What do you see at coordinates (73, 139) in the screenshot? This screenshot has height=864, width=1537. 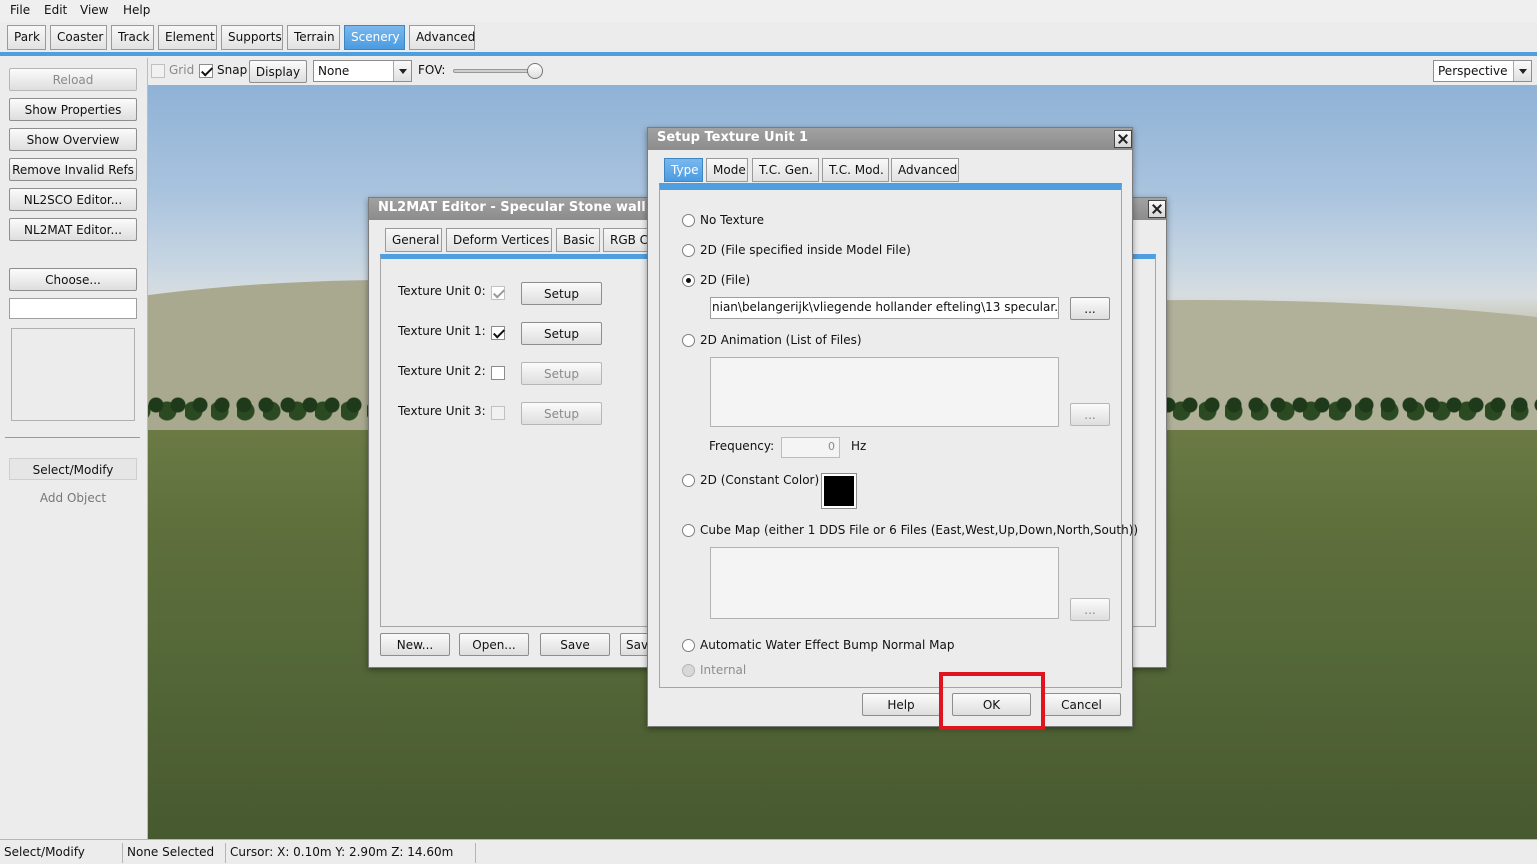 I see `show-overview-button: Show Overview` at bounding box center [73, 139].